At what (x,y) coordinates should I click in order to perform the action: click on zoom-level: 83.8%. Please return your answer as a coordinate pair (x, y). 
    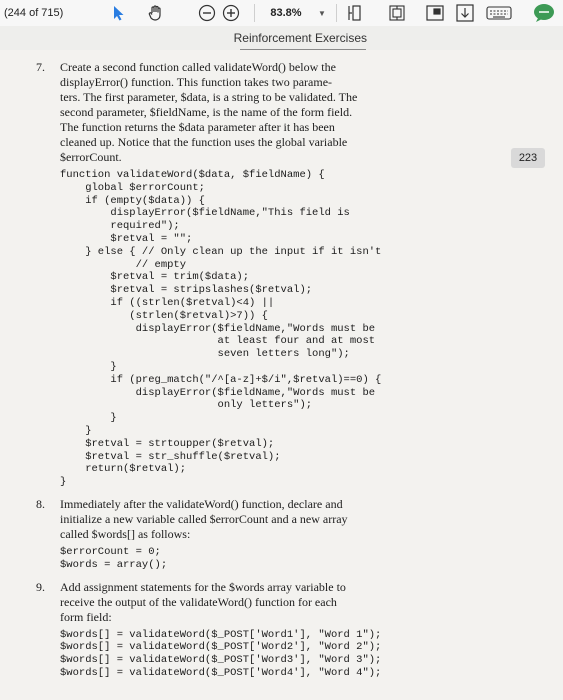
    Looking at the image, I should click on (286, 13).